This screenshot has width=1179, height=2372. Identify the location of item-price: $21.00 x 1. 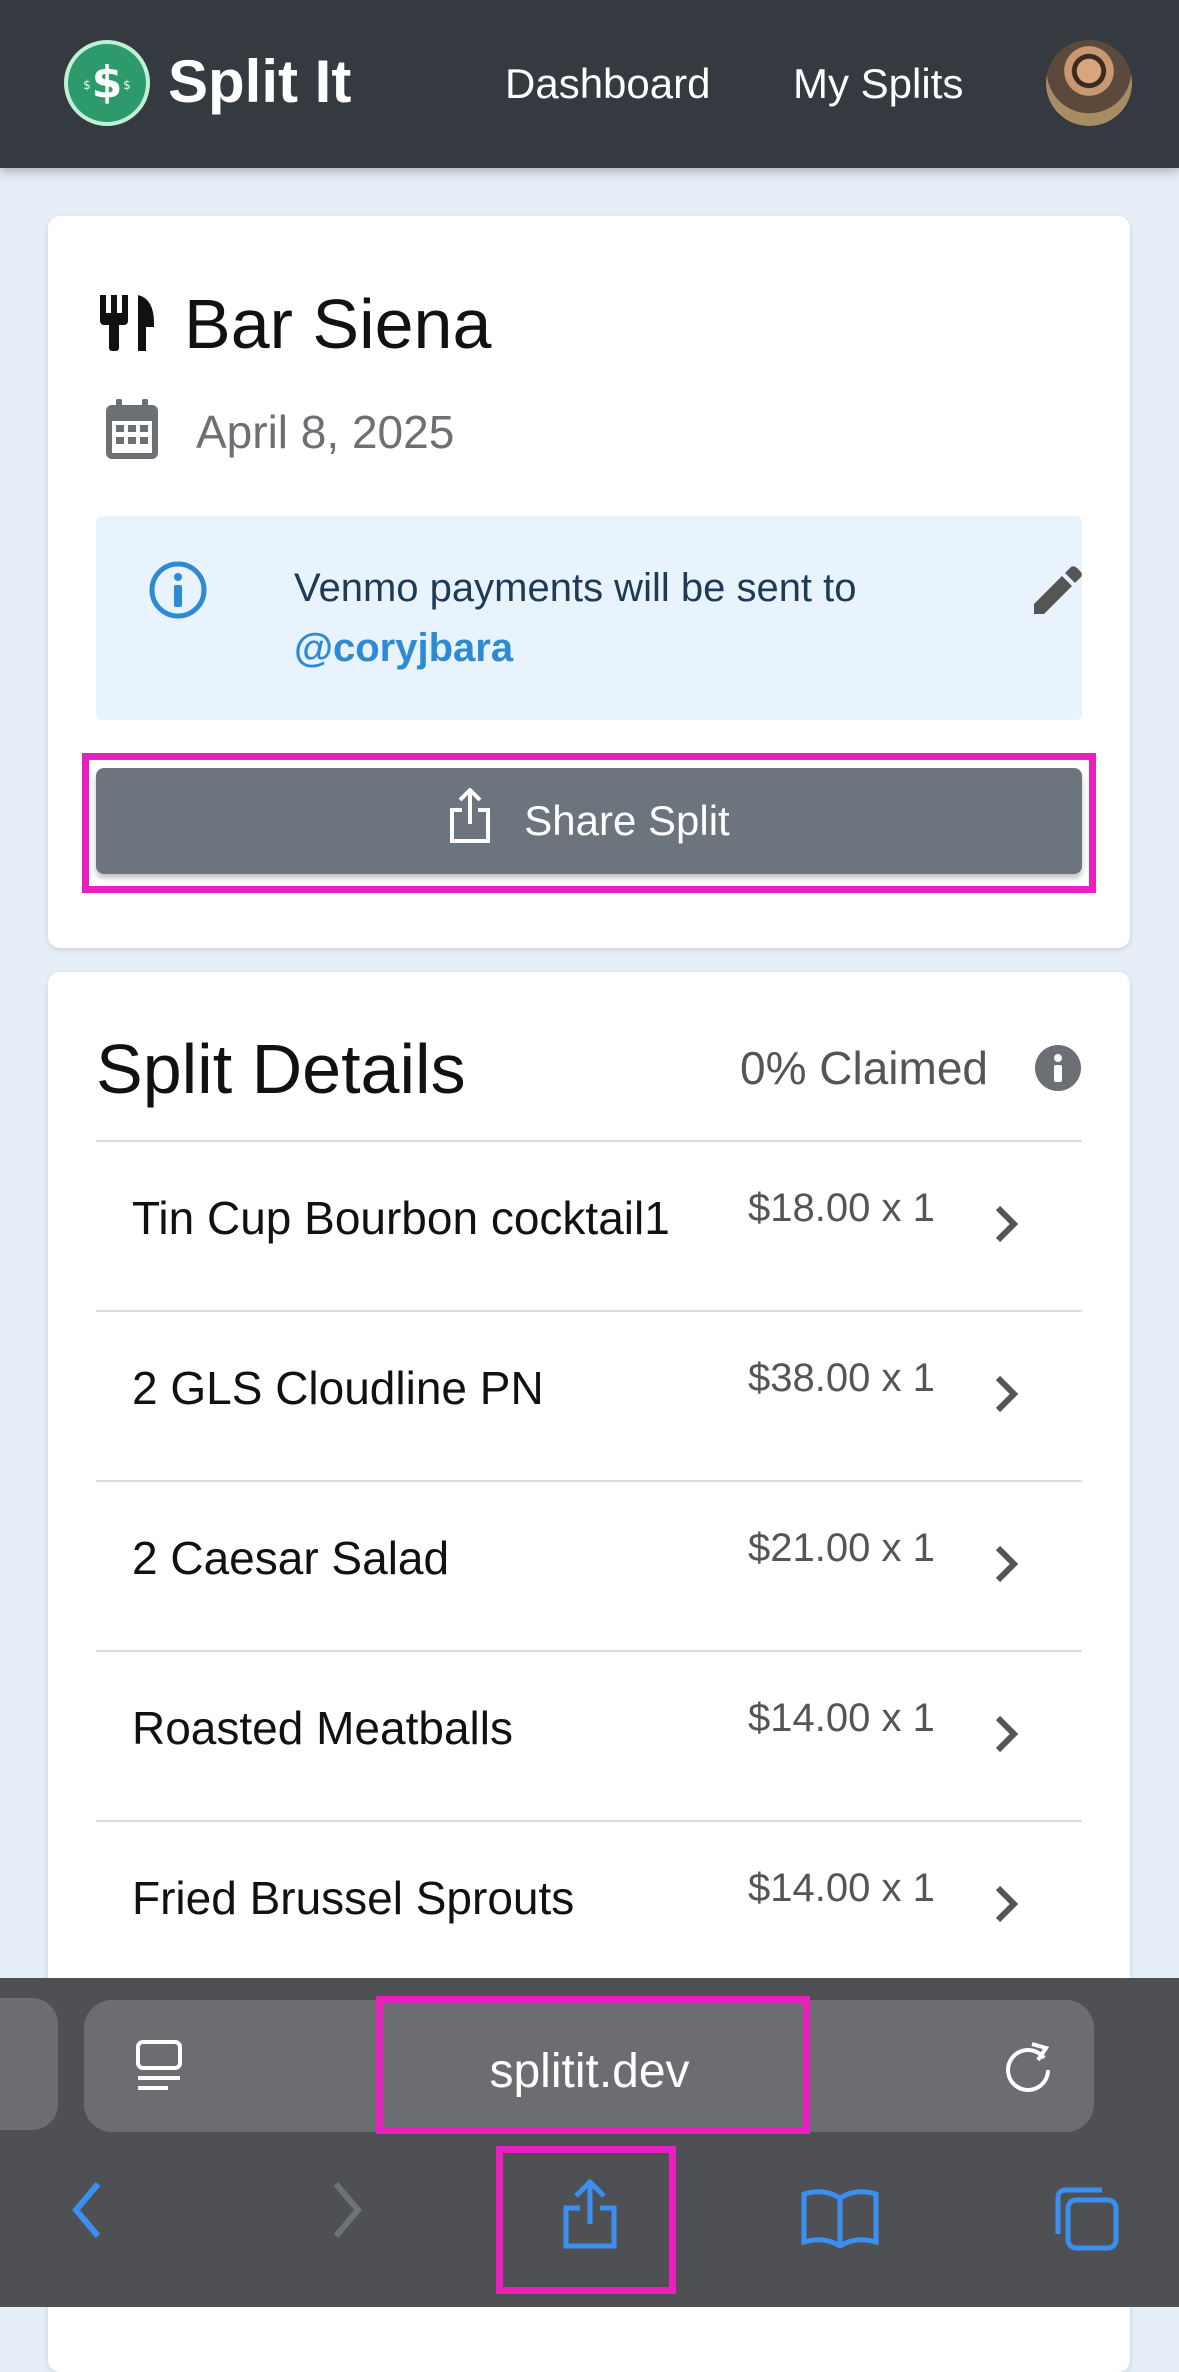
(841, 1548).